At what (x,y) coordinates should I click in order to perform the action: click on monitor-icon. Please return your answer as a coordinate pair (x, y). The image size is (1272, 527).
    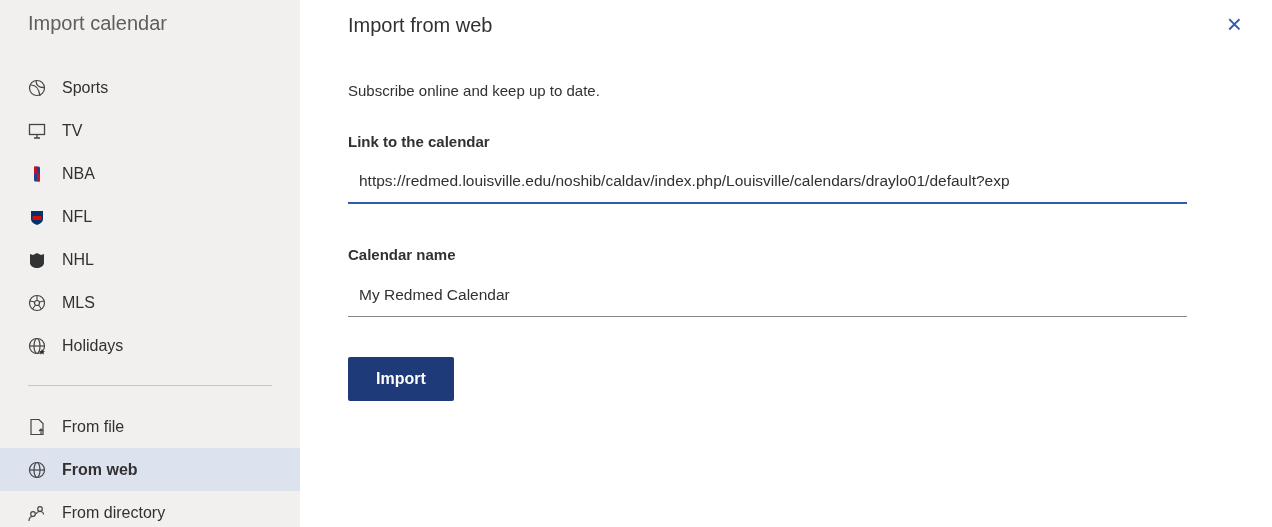
    Looking at the image, I should click on (37, 130).